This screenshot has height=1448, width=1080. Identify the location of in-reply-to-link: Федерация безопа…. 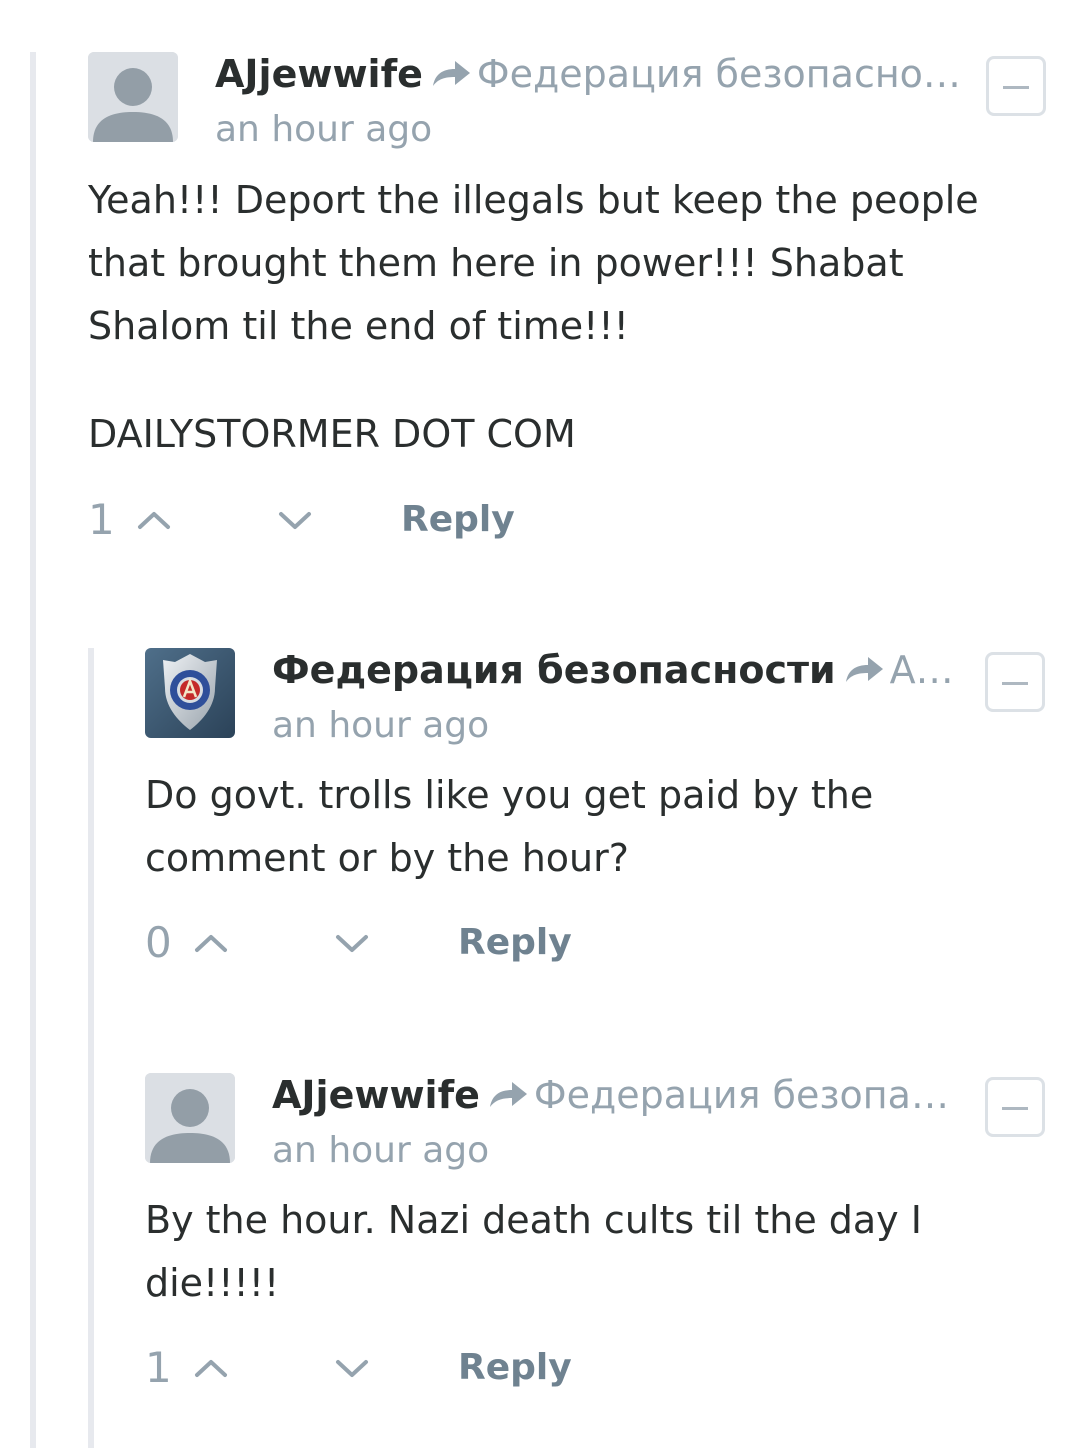
(741, 1095).